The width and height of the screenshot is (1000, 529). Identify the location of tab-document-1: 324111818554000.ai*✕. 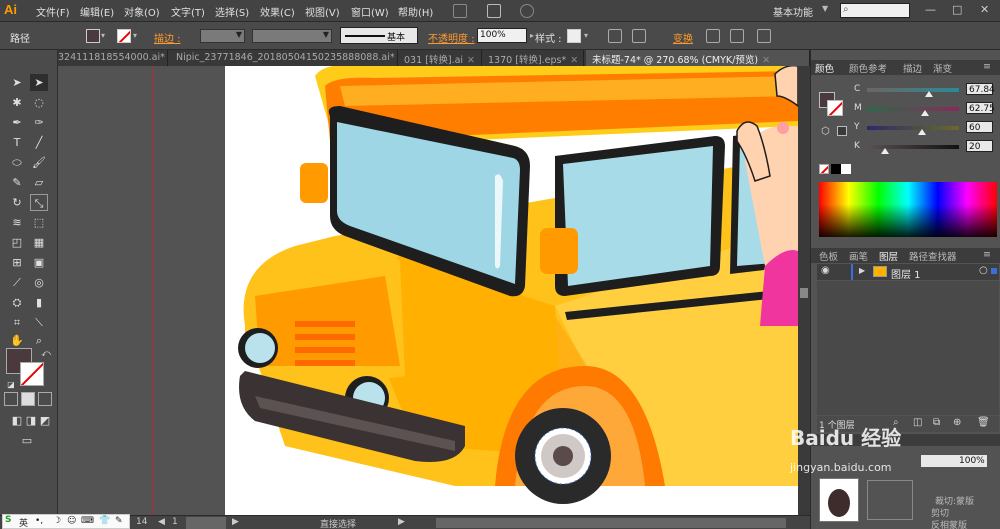
(113, 58).